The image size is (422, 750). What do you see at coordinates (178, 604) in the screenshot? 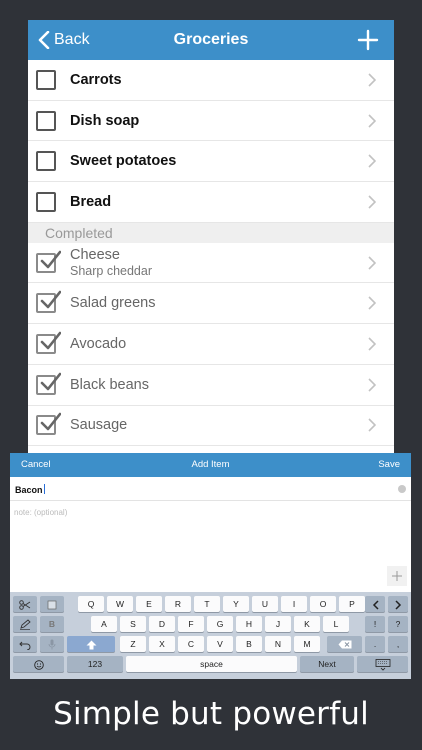
I see `key-r: R` at bounding box center [178, 604].